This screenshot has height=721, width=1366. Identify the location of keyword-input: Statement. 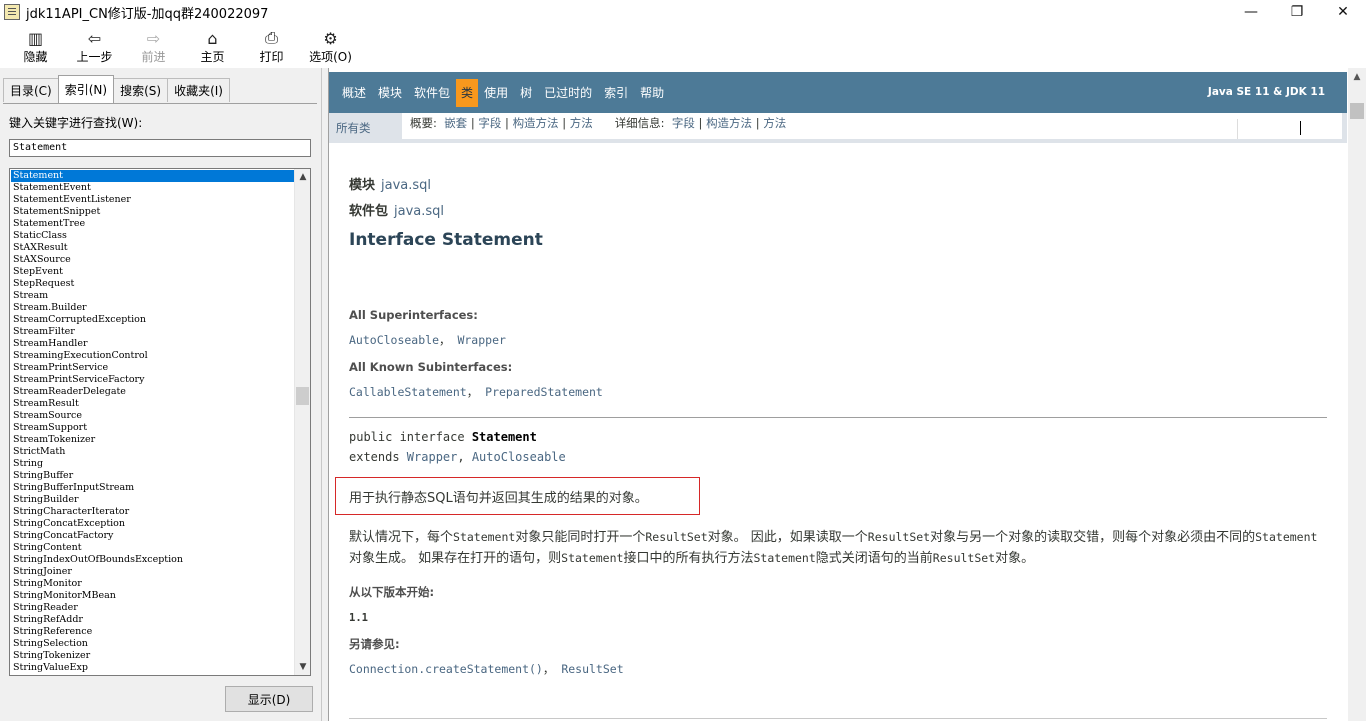
(160, 148).